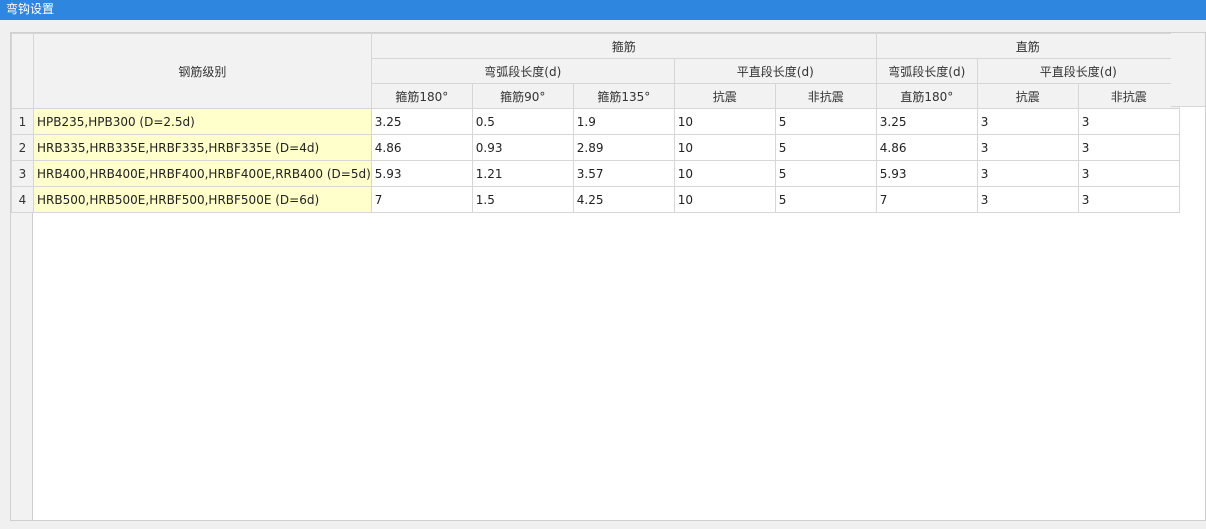  I want to click on stirrup-180-cell: 3.25, so click(421, 121).